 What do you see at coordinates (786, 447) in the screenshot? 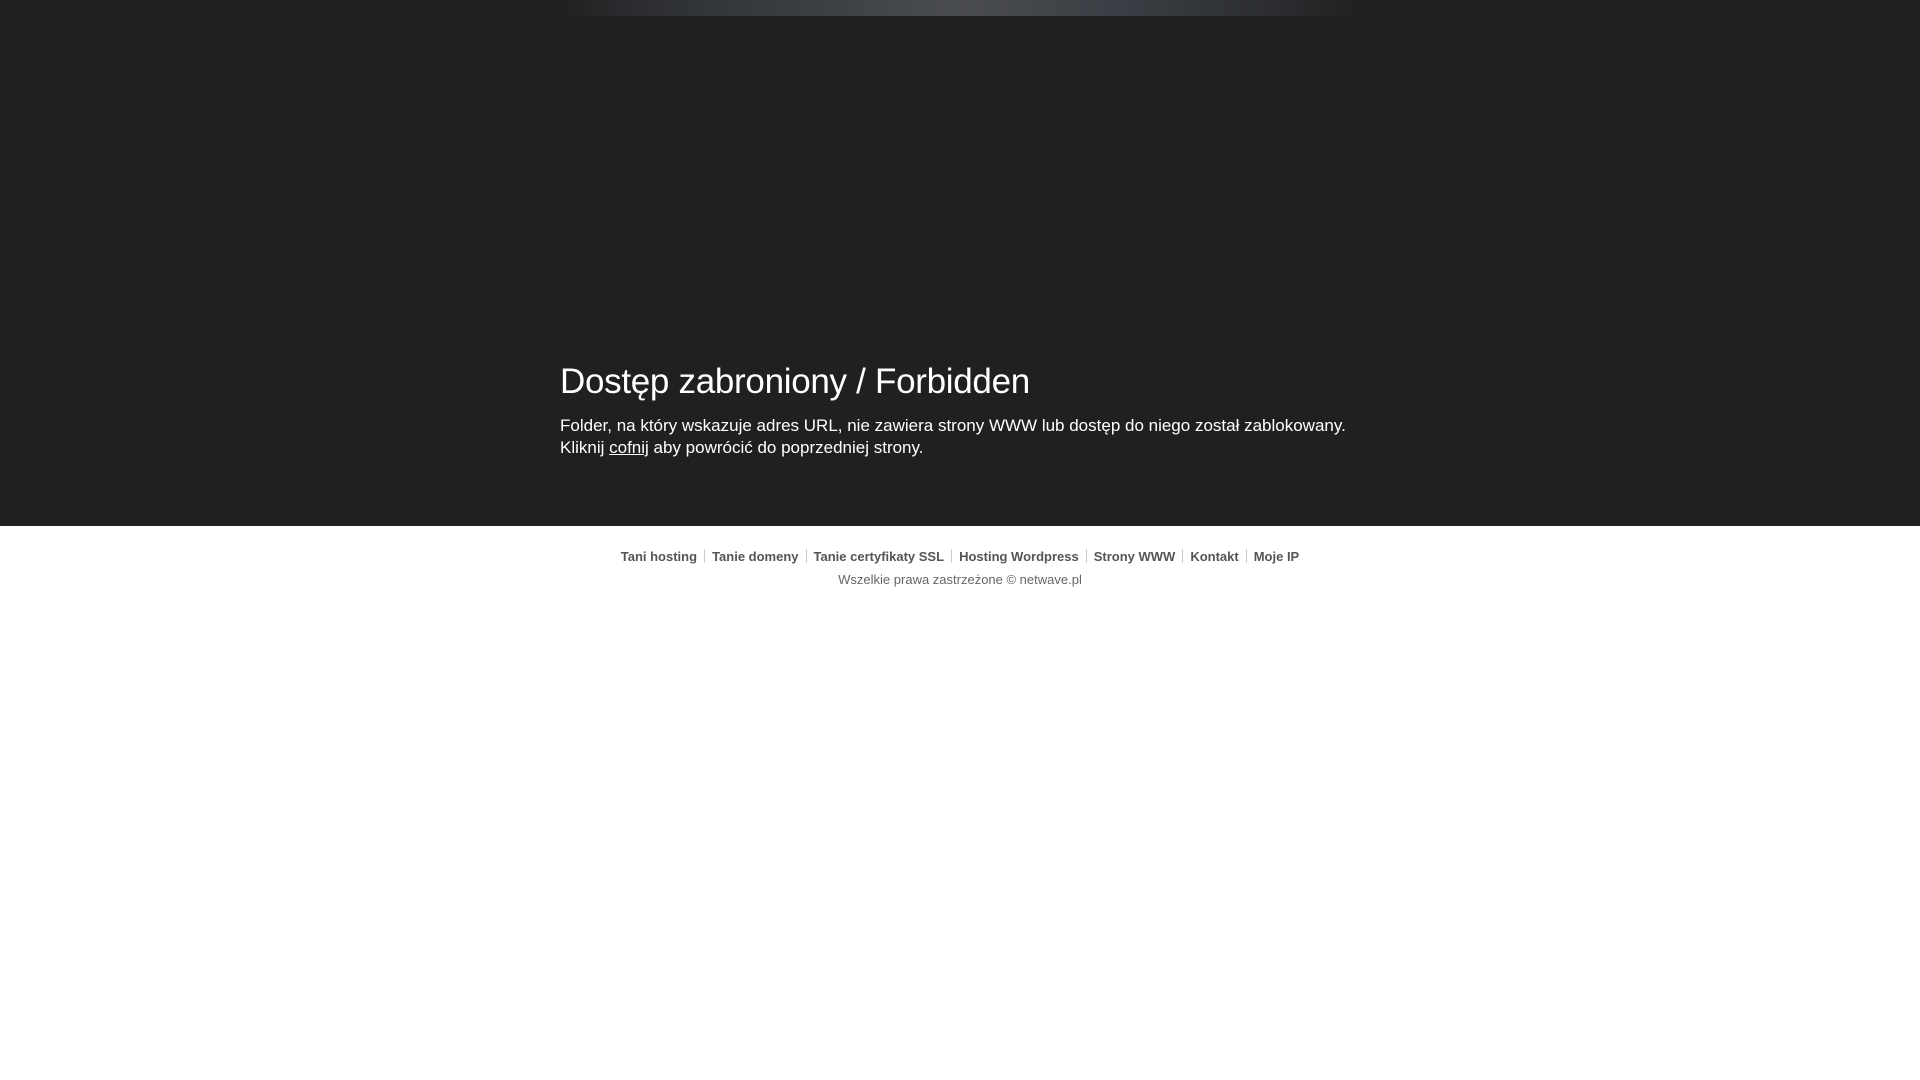
I see `back-instruction-suffix: aby powrócić do poprzedniej strony.` at bounding box center [786, 447].